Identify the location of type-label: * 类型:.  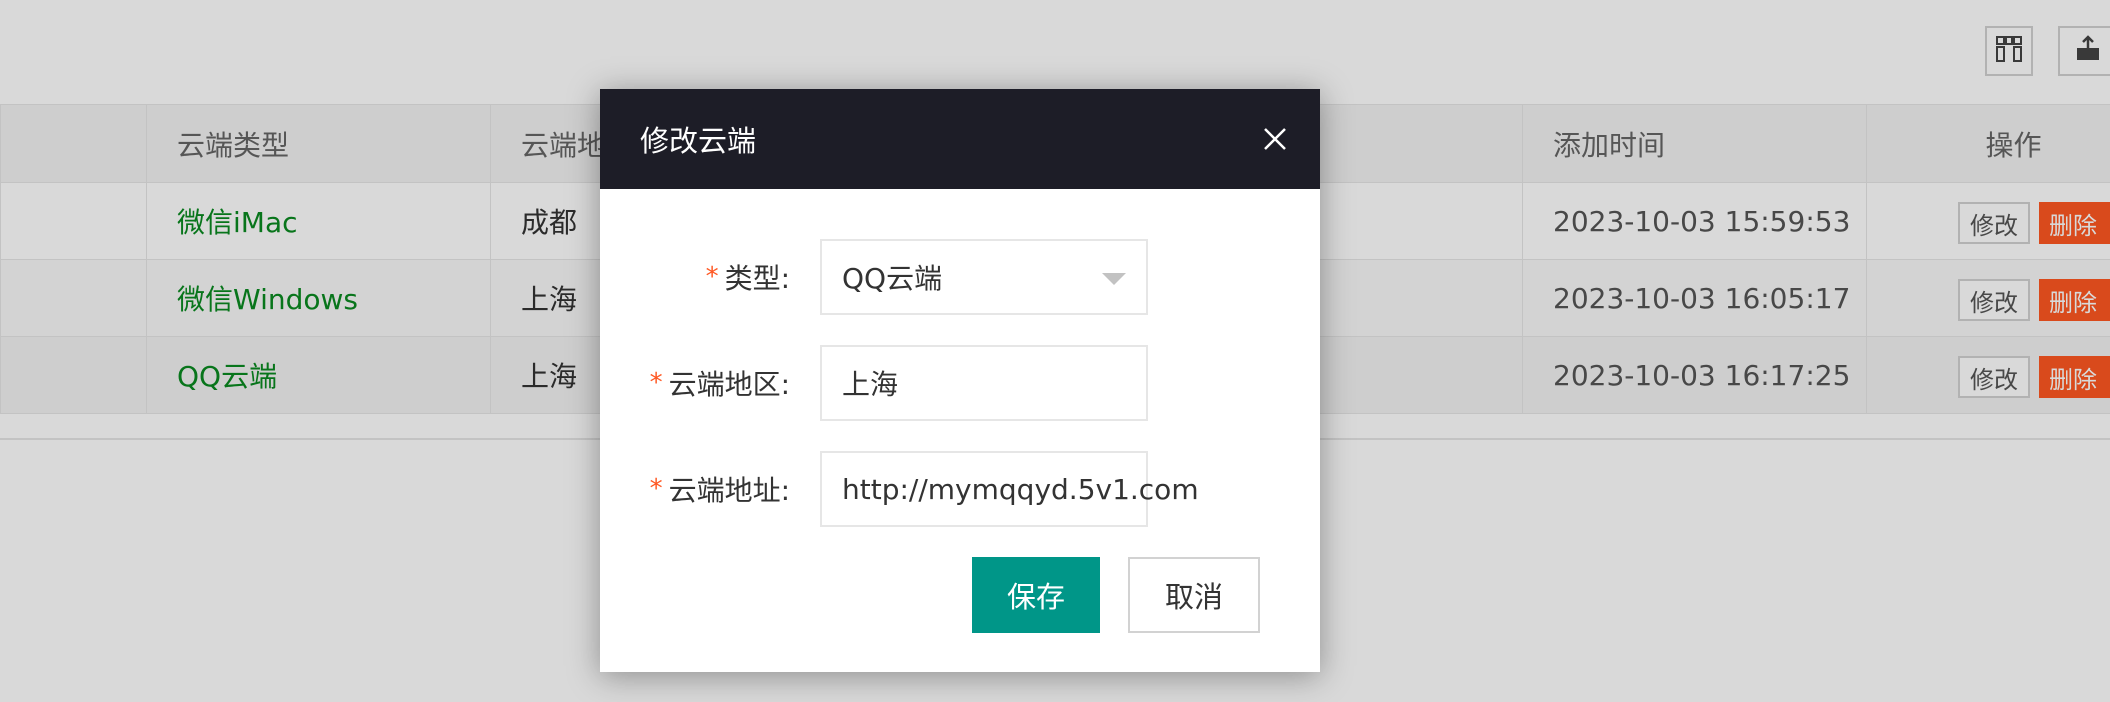
(748, 277).